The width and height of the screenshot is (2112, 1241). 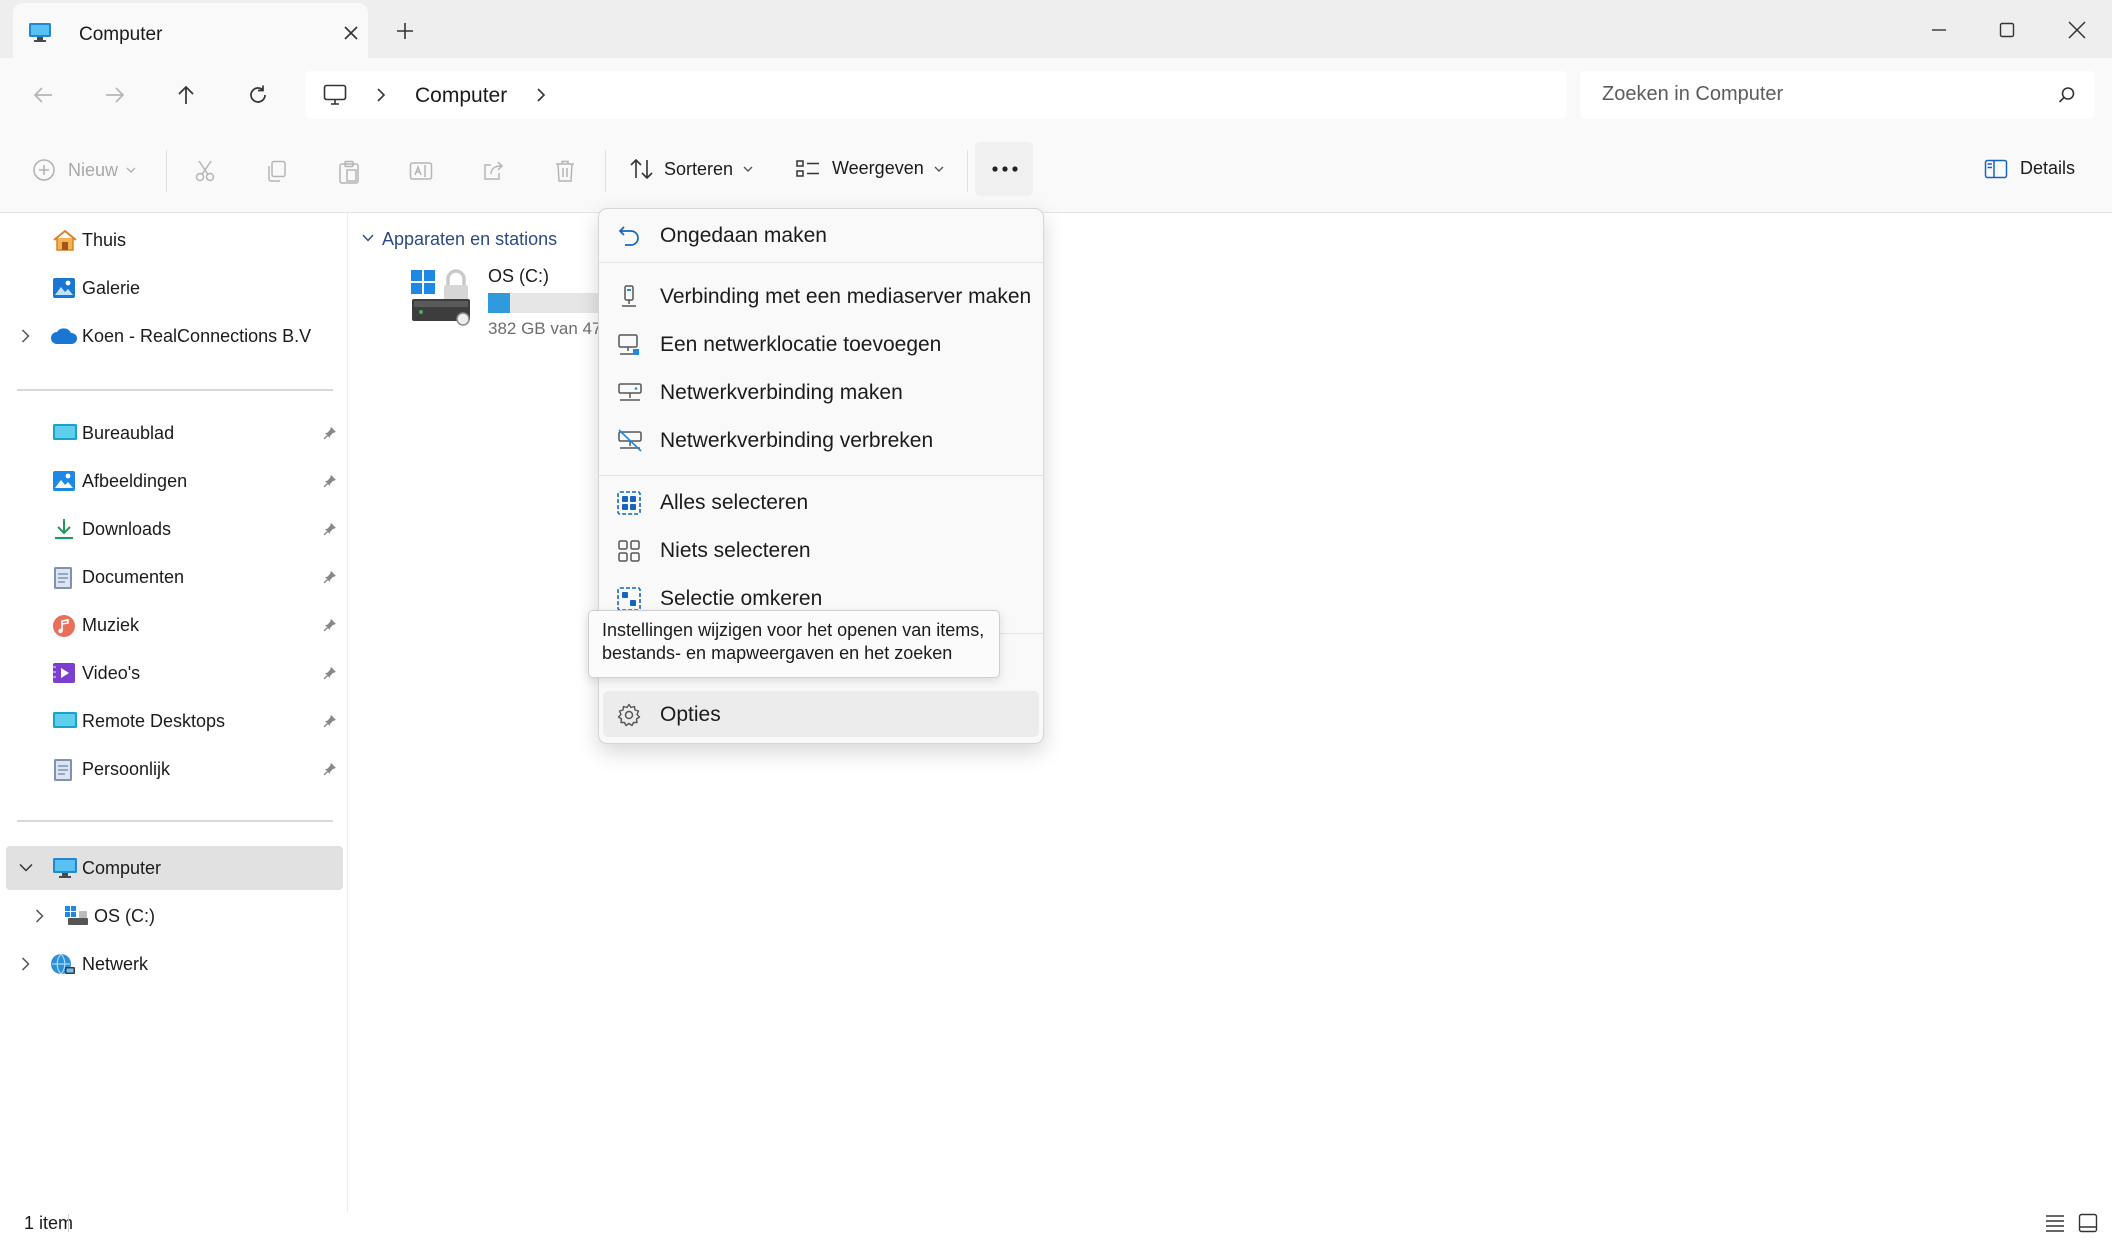 I want to click on desktop-folder-icon, so click(x=64, y=433).